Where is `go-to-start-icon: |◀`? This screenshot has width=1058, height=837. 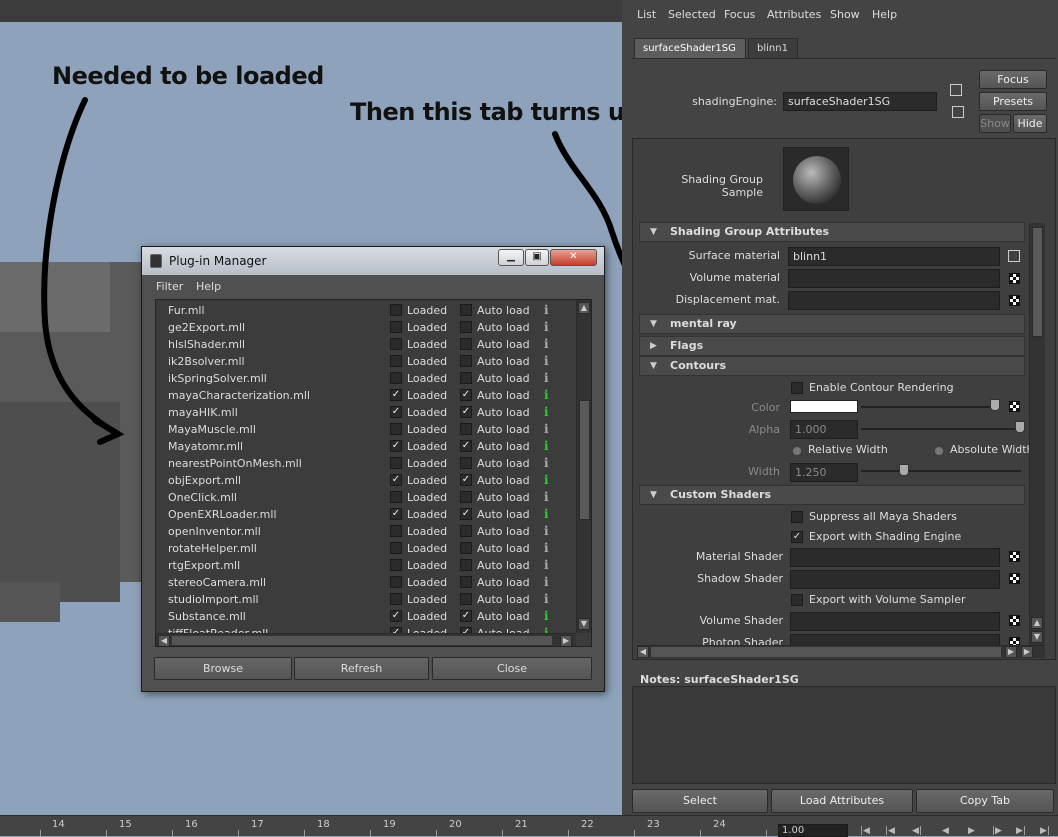
go-to-start-icon: |◀ is located at coordinates (865, 831).